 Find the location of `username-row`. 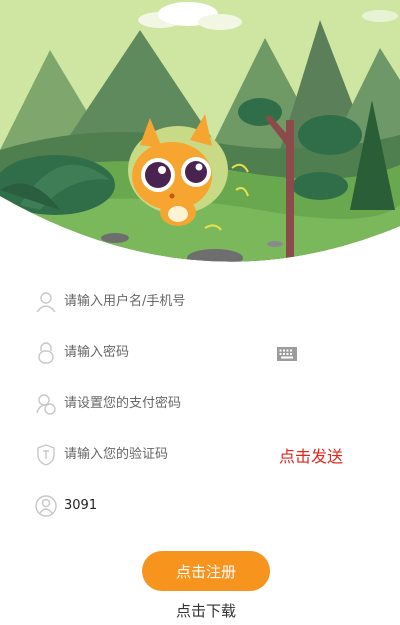

username-row is located at coordinates (200, 301).